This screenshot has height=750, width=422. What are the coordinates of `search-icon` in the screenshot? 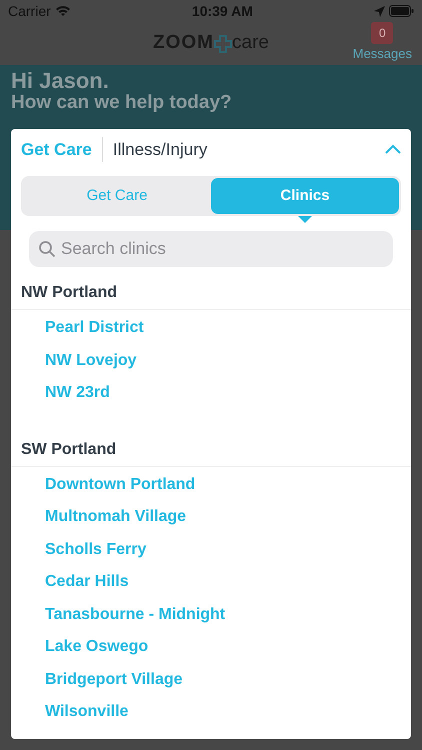 It's located at (47, 249).